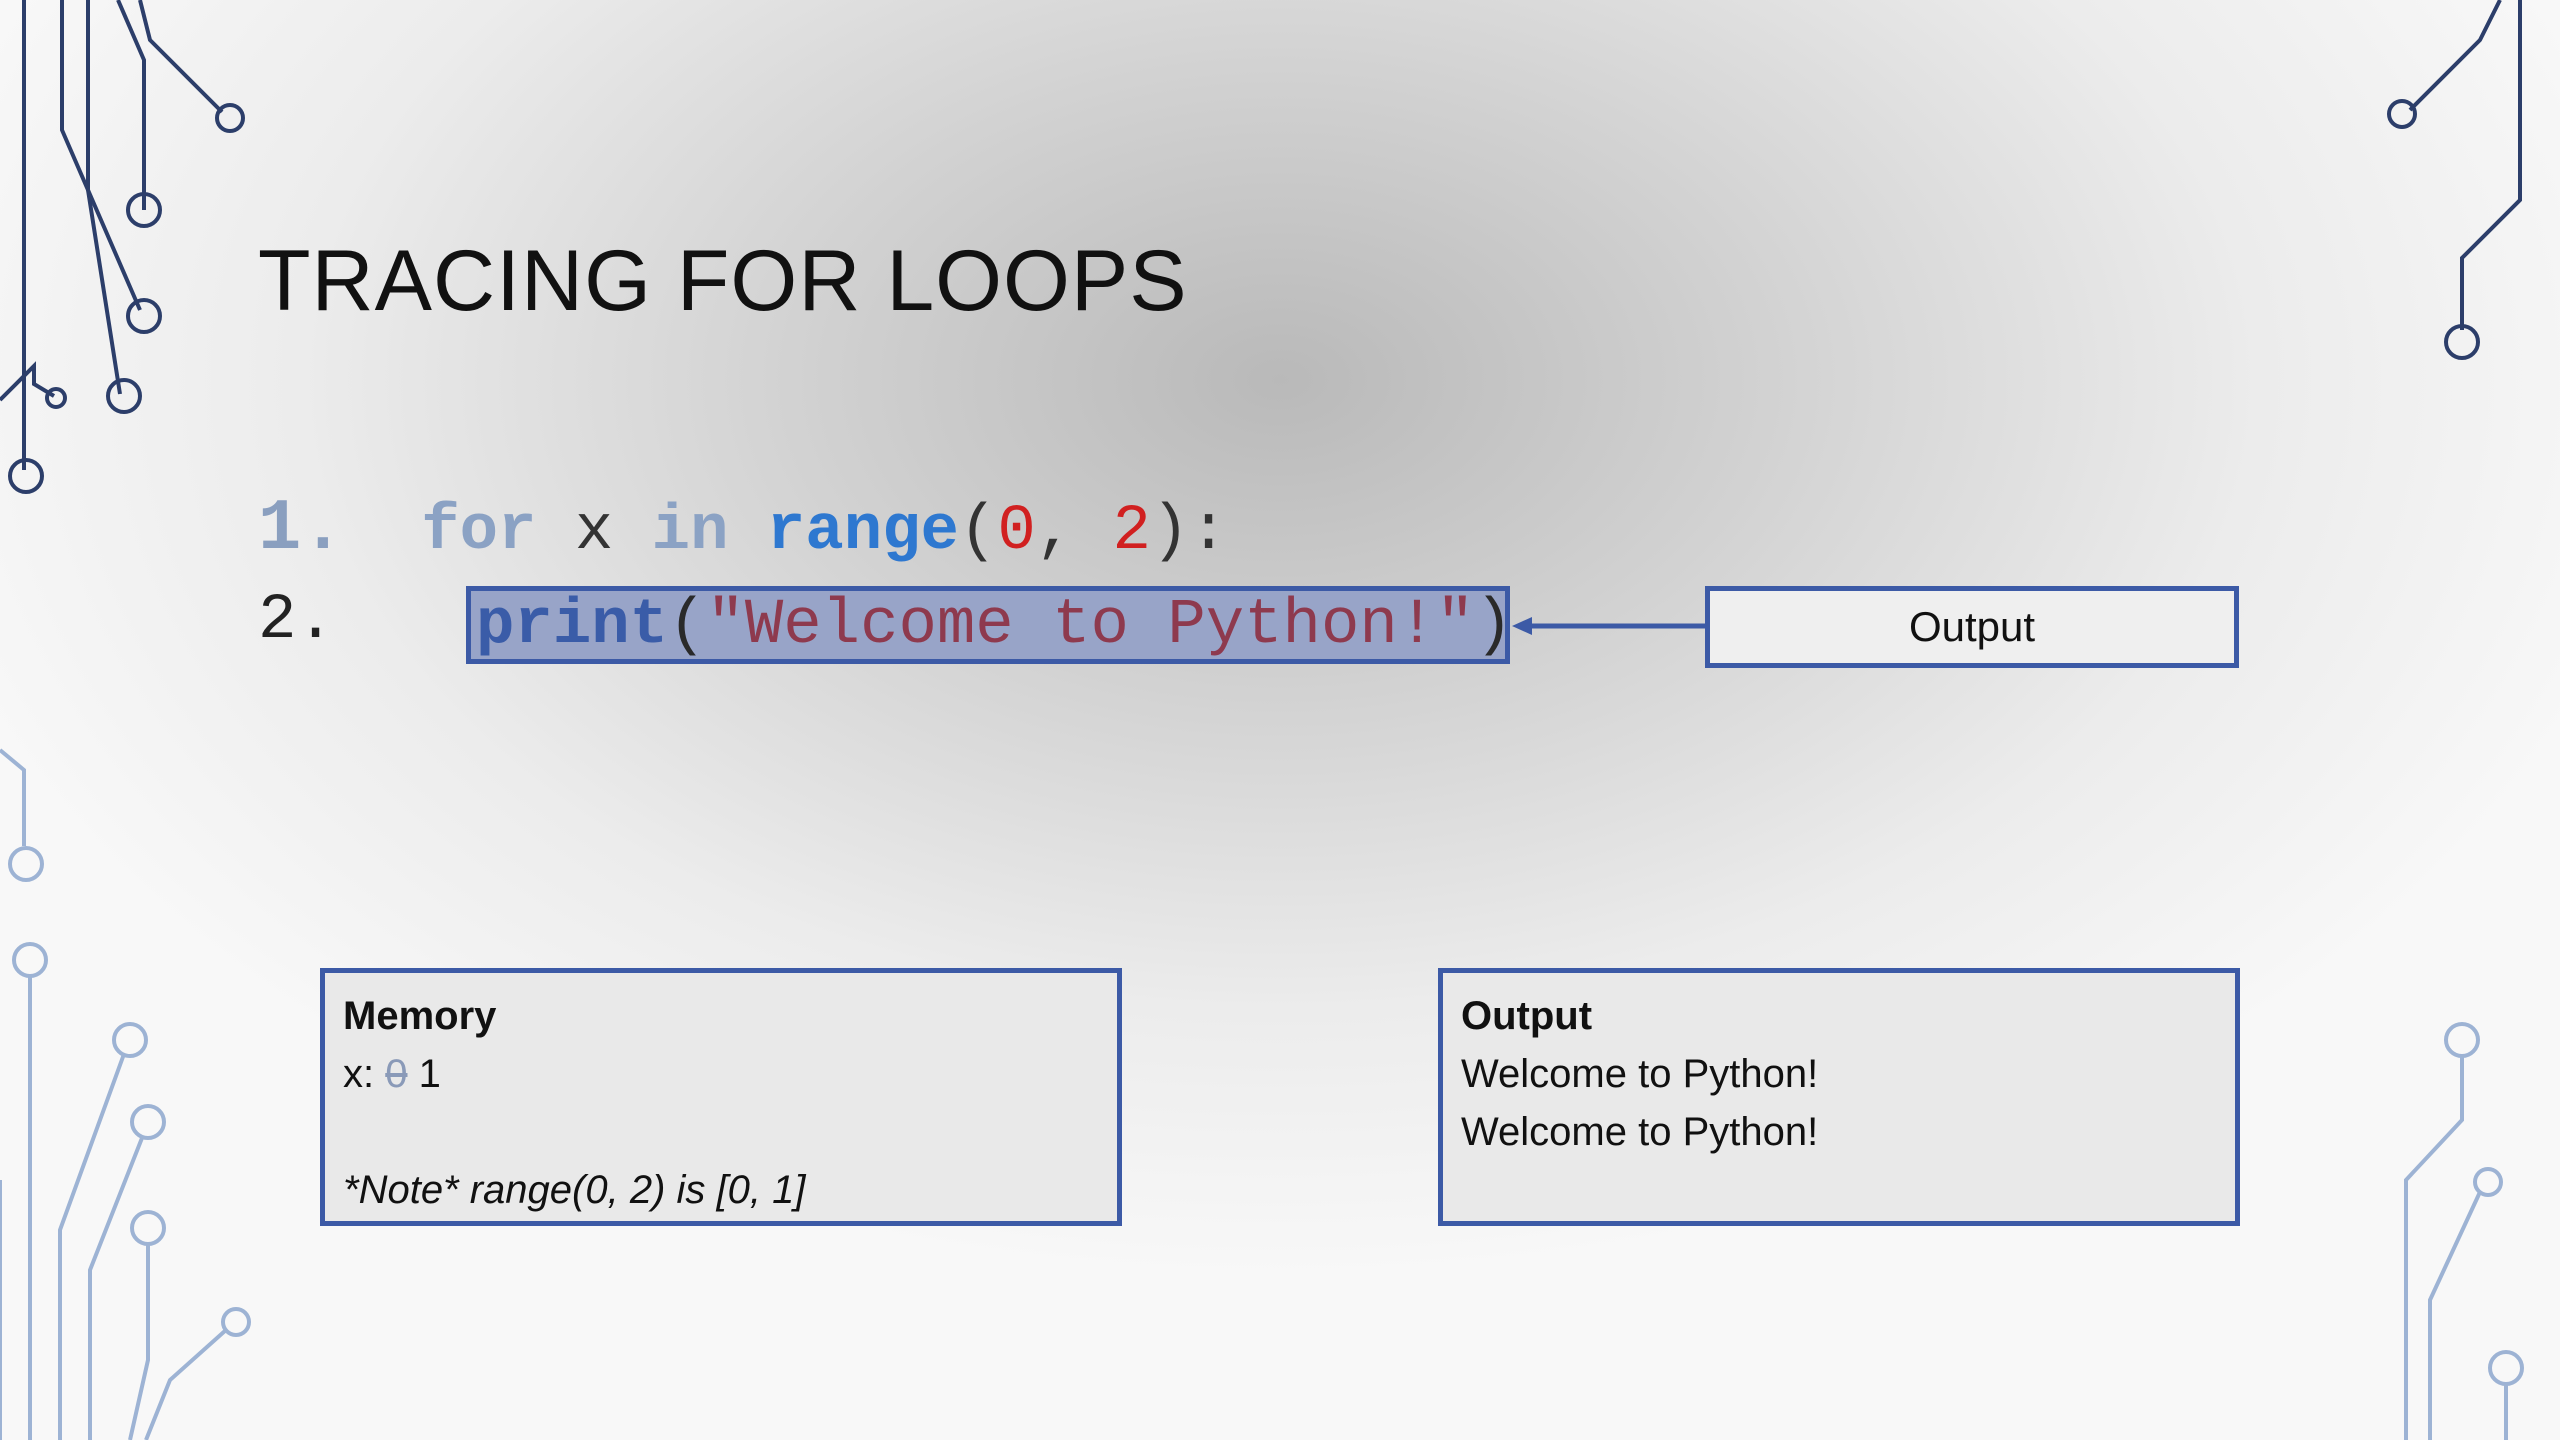 This screenshot has width=2560, height=1440. Describe the element at coordinates (420, 1016) in the screenshot. I see `memory-heading: Memory` at that location.